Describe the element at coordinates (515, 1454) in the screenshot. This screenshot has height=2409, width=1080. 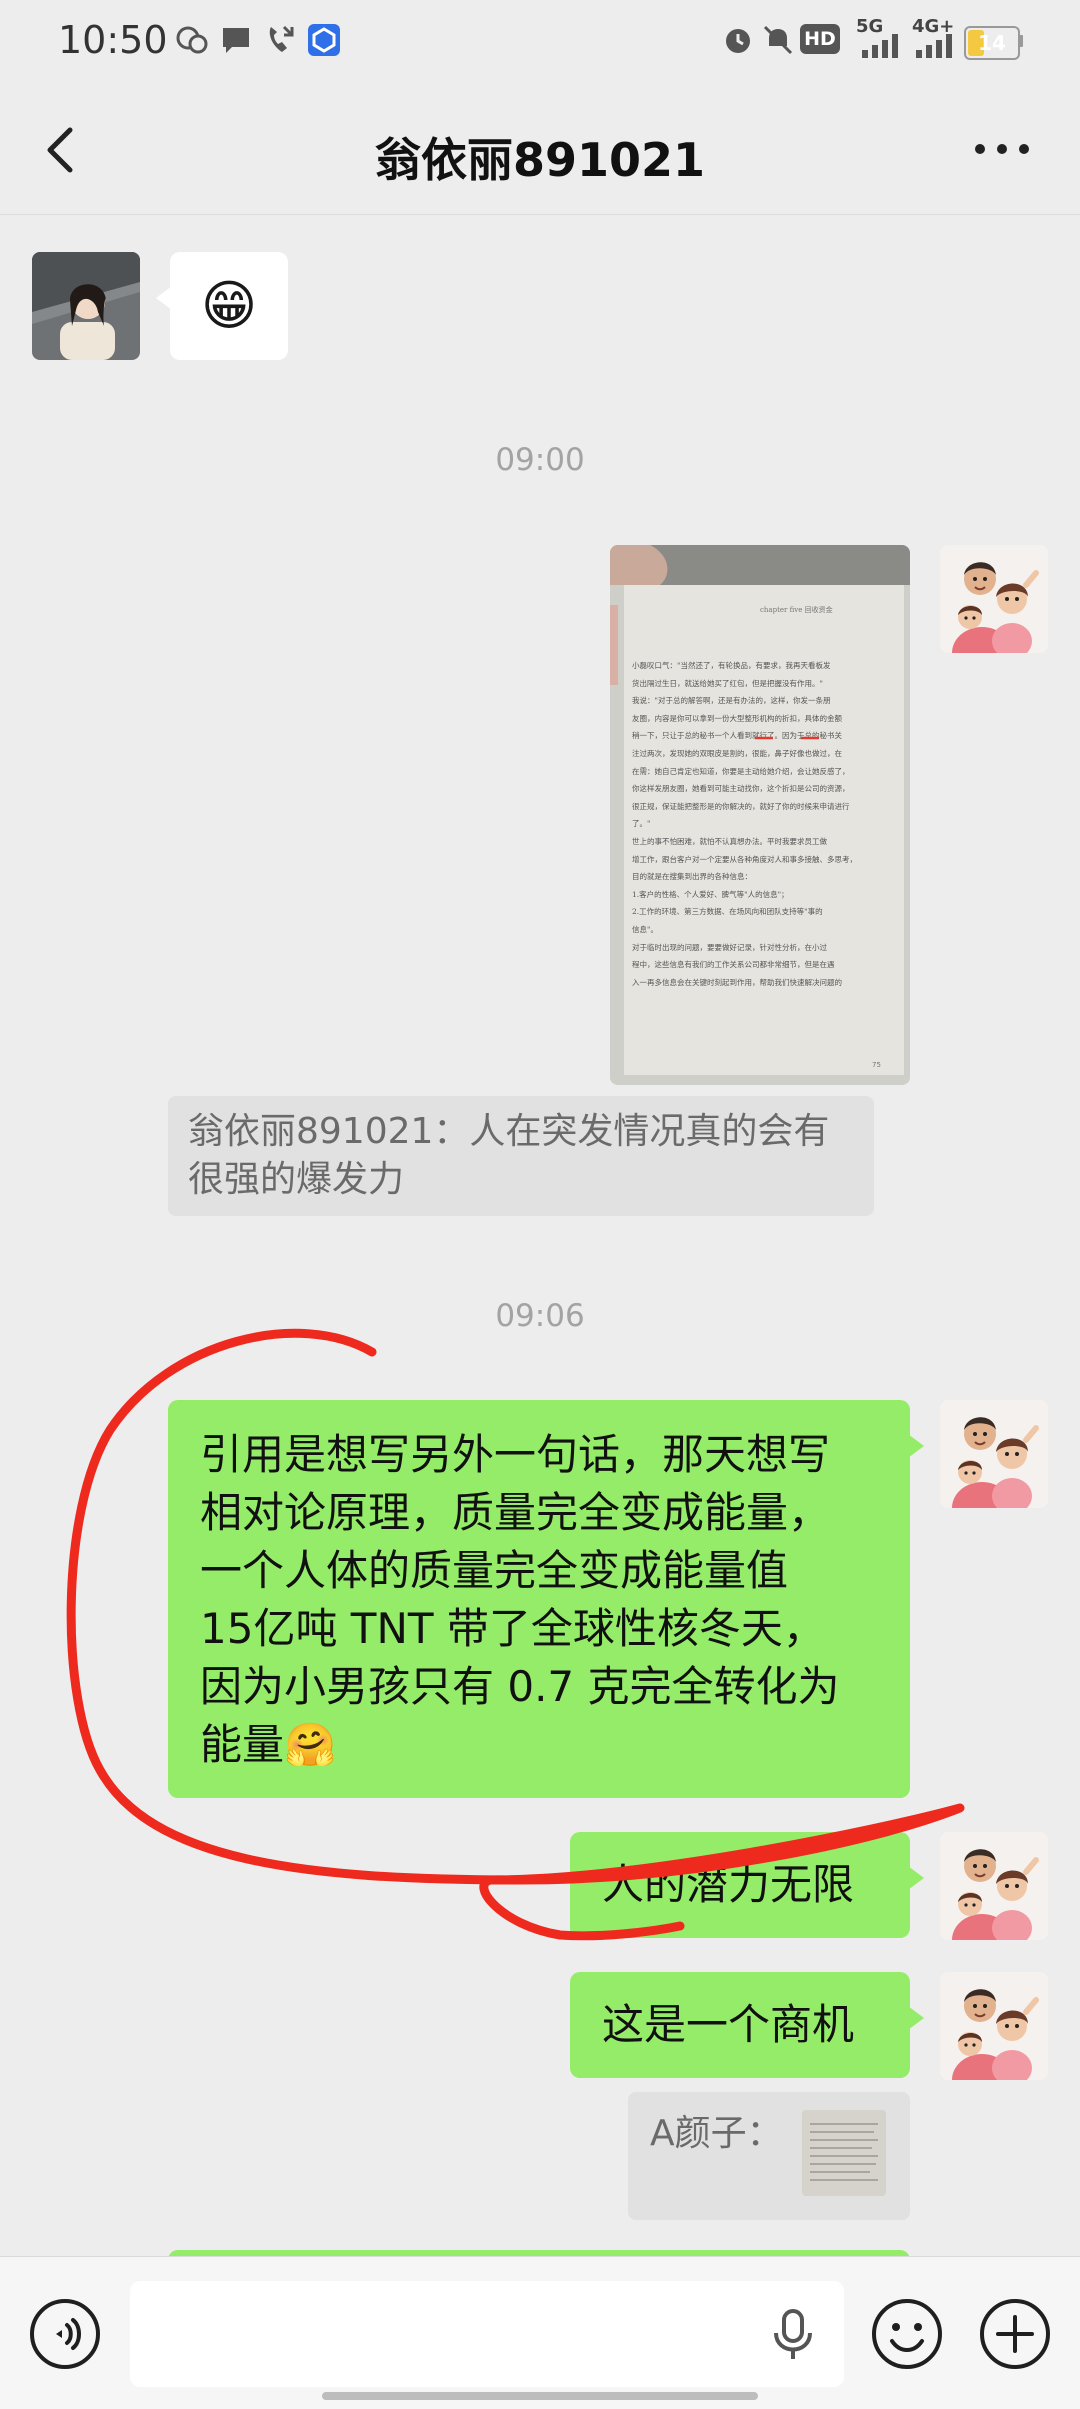
I see `message-line: 引用是想写另外一句话，那天想写` at that location.